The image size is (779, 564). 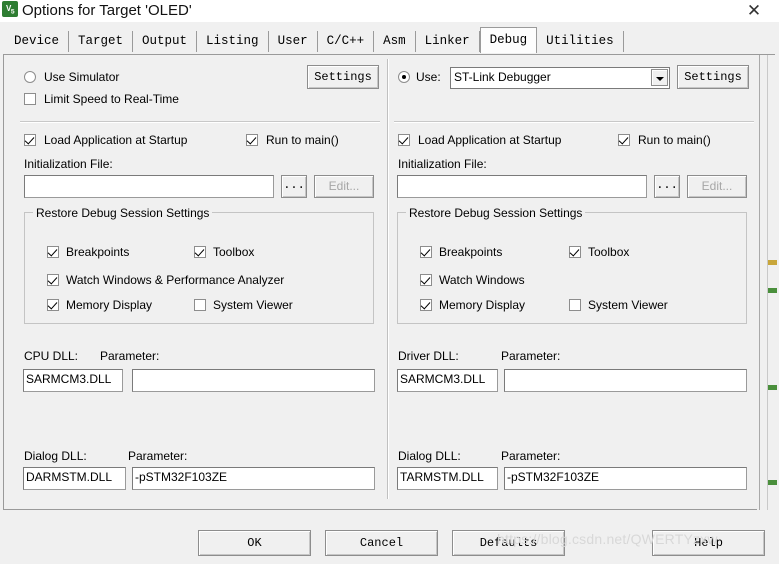 I want to click on right-dialog-parameter-input: -pSTM32F103ZE, so click(x=625, y=478).